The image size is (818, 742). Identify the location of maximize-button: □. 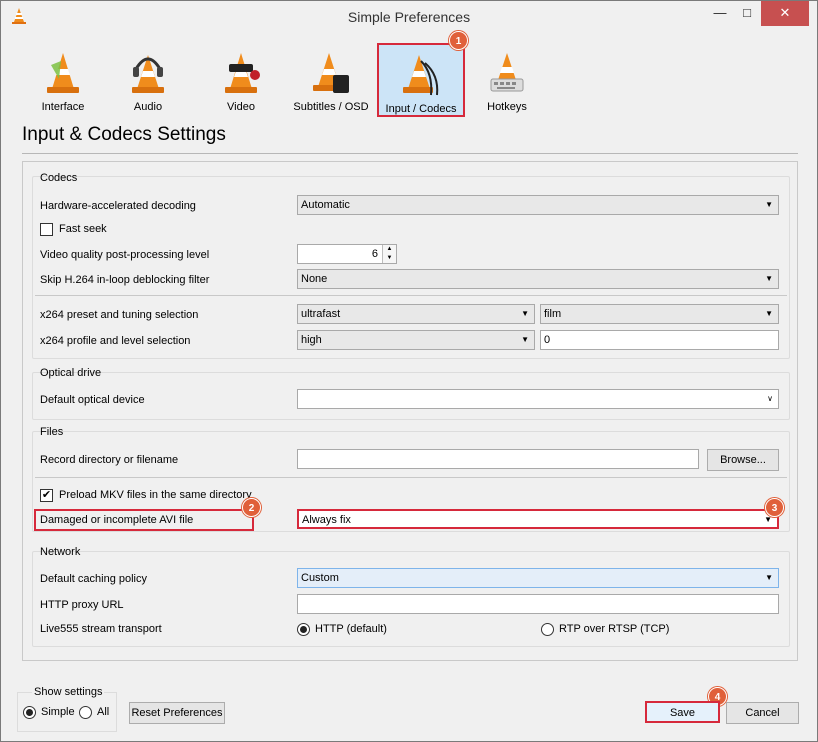
(747, 13).